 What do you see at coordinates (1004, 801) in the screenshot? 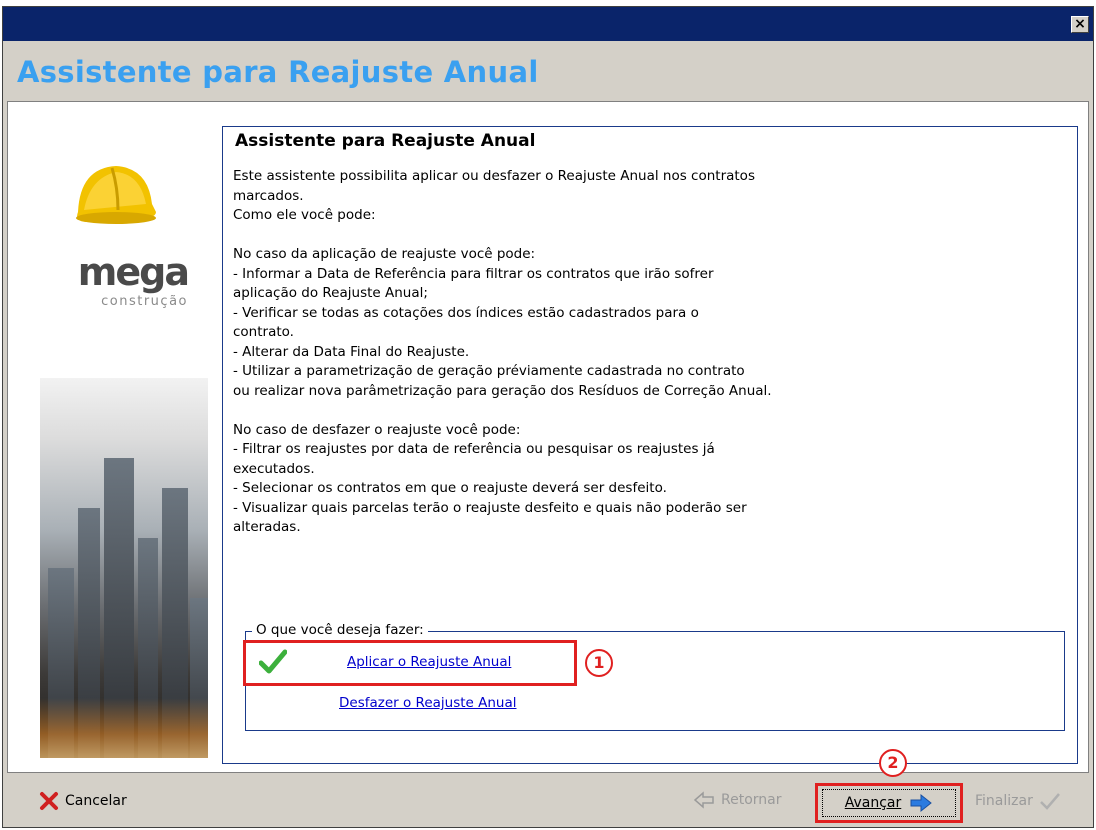
I see `finish-label: Finalizar` at bounding box center [1004, 801].